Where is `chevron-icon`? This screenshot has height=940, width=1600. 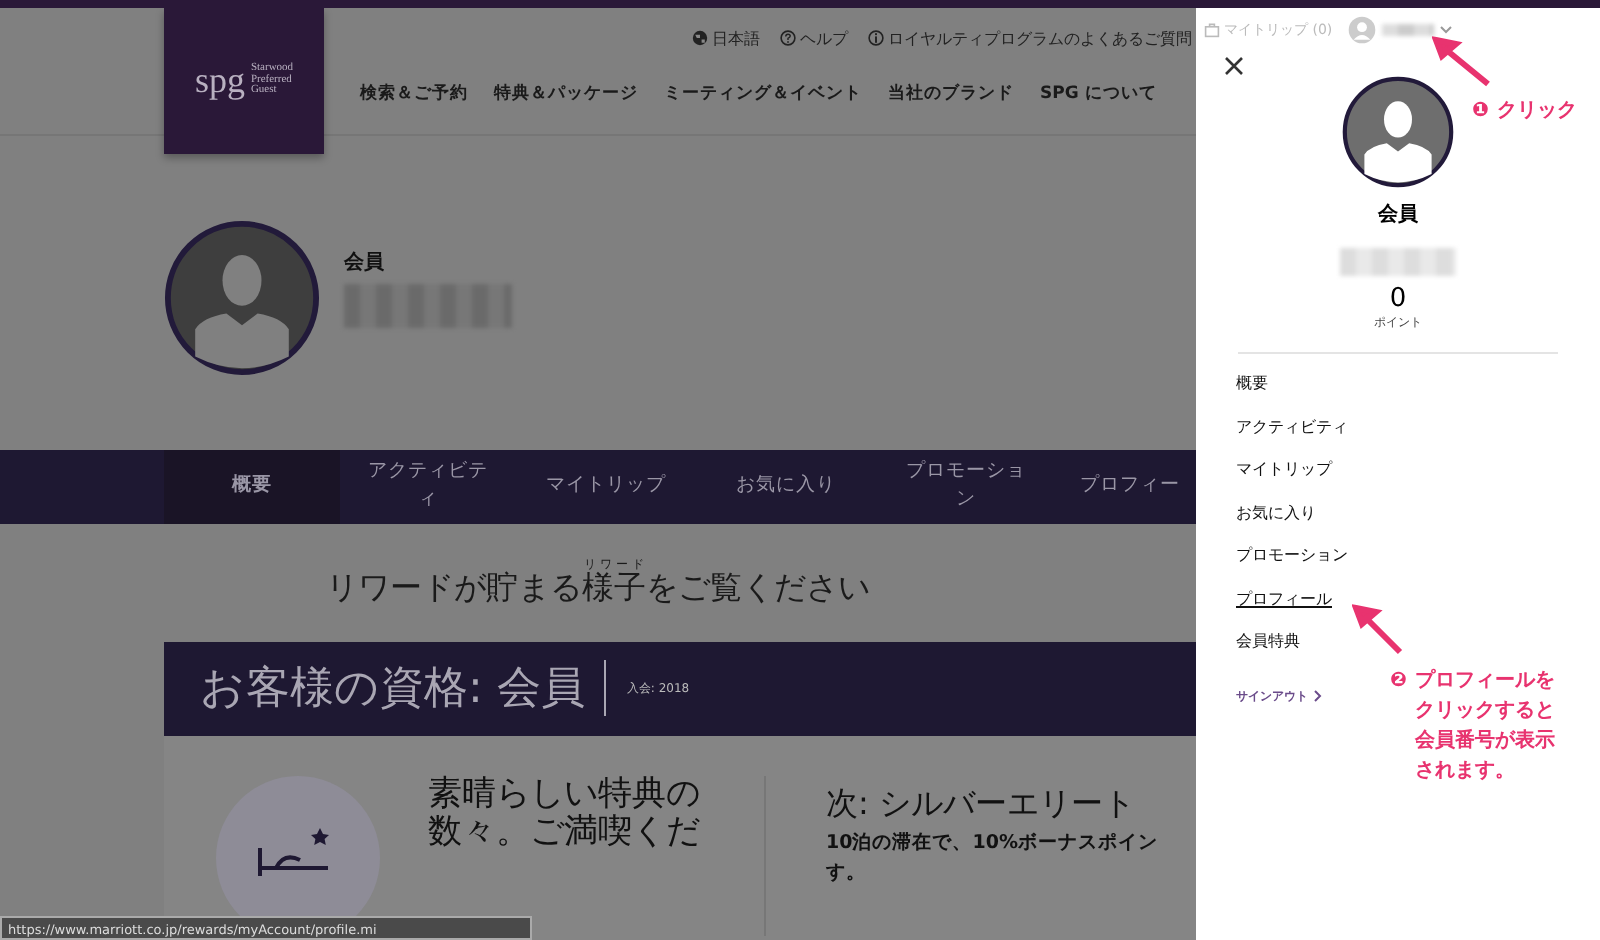 chevron-icon is located at coordinates (1318, 696).